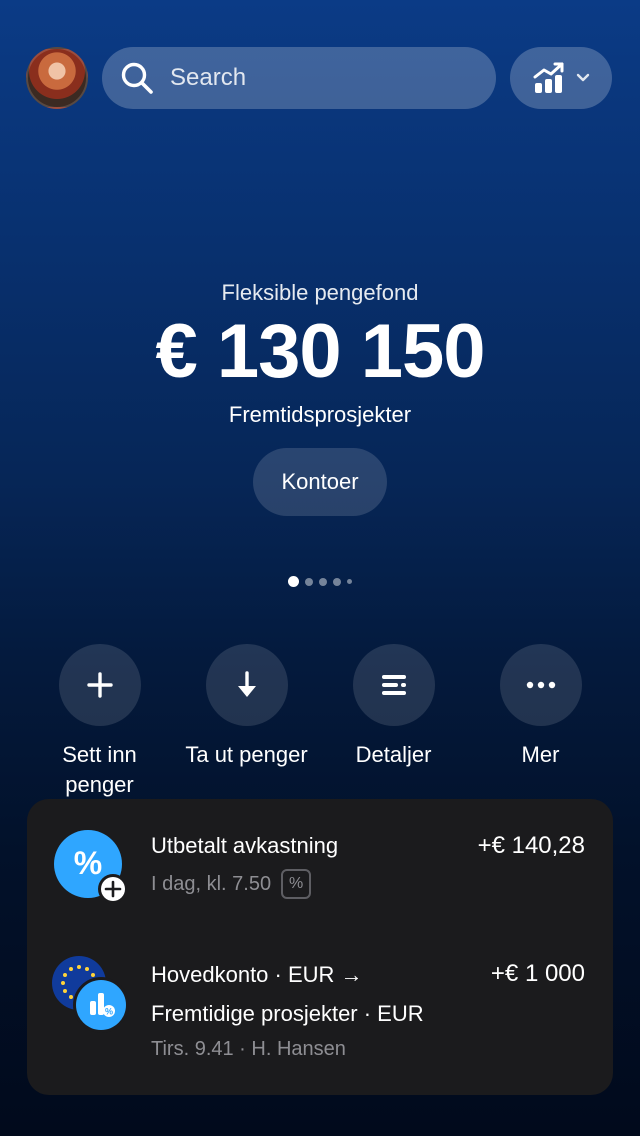  I want to click on transaction-title-from: Hovedkonto · EUR →, so click(257, 974).